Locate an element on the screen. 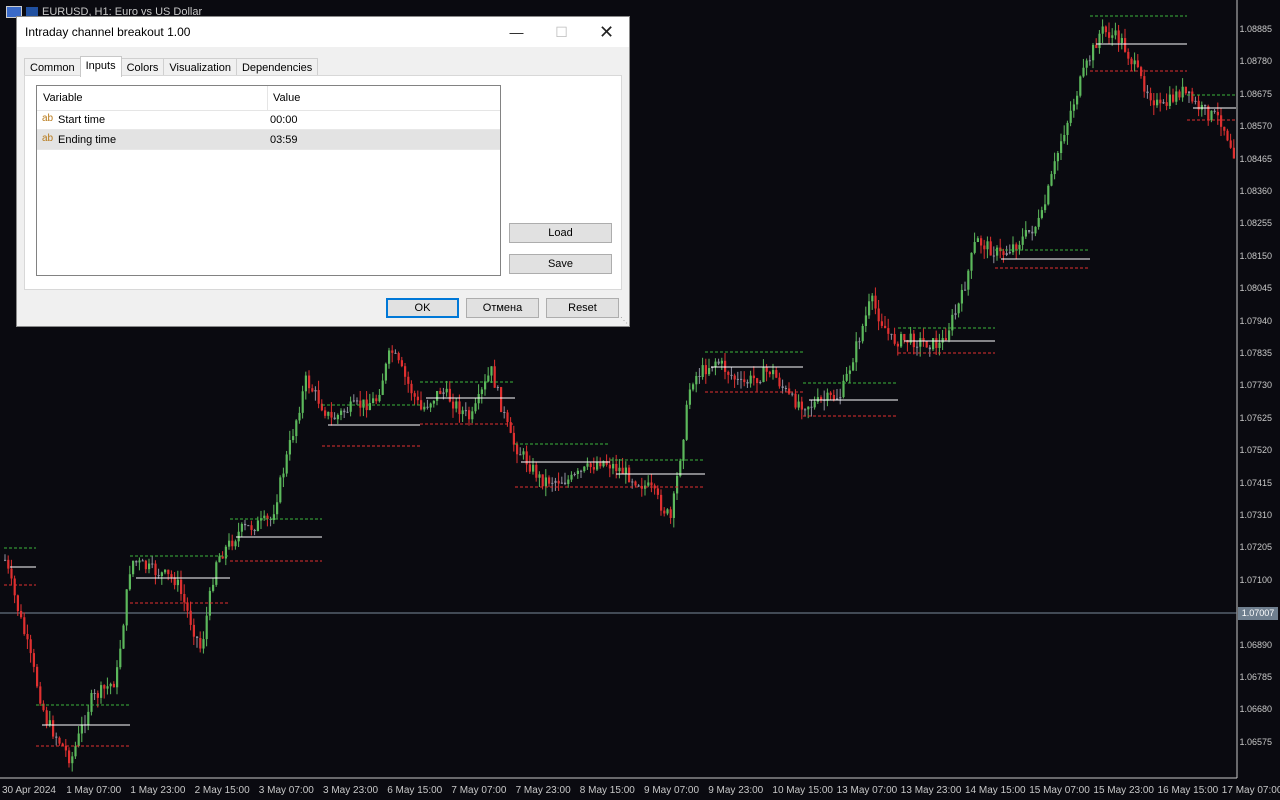  column-value: Value is located at coordinates (286, 98).